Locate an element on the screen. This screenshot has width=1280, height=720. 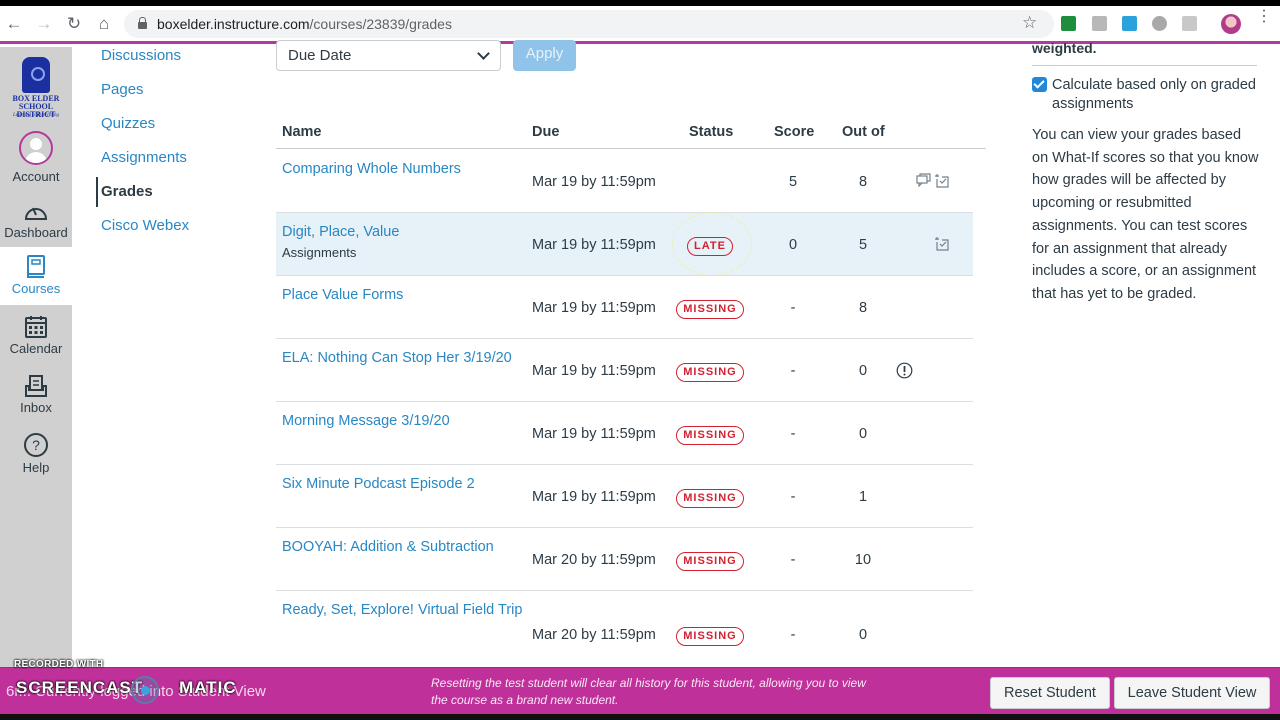
global-nav-calendar: Calendar is located at coordinates (36, 335).